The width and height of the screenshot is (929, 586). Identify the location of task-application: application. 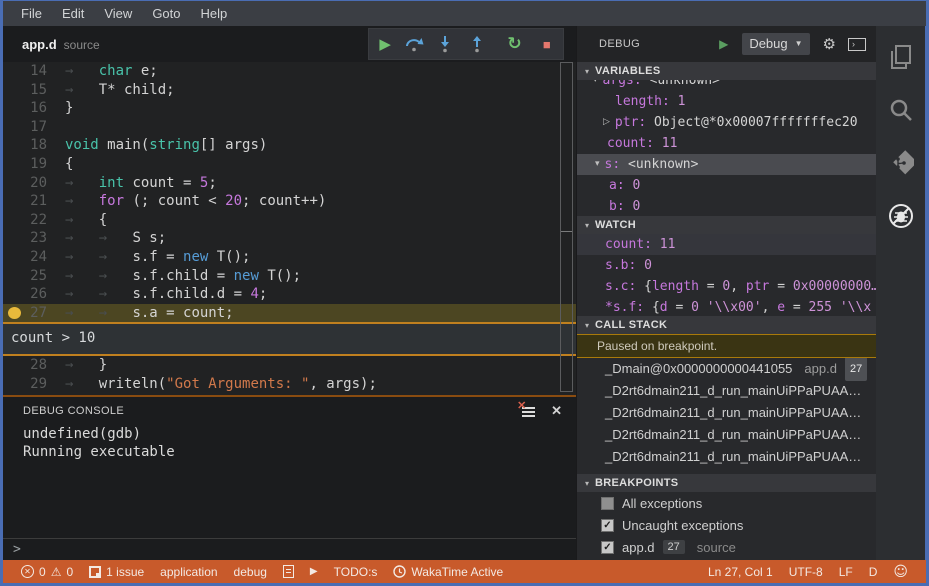
(188, 572).